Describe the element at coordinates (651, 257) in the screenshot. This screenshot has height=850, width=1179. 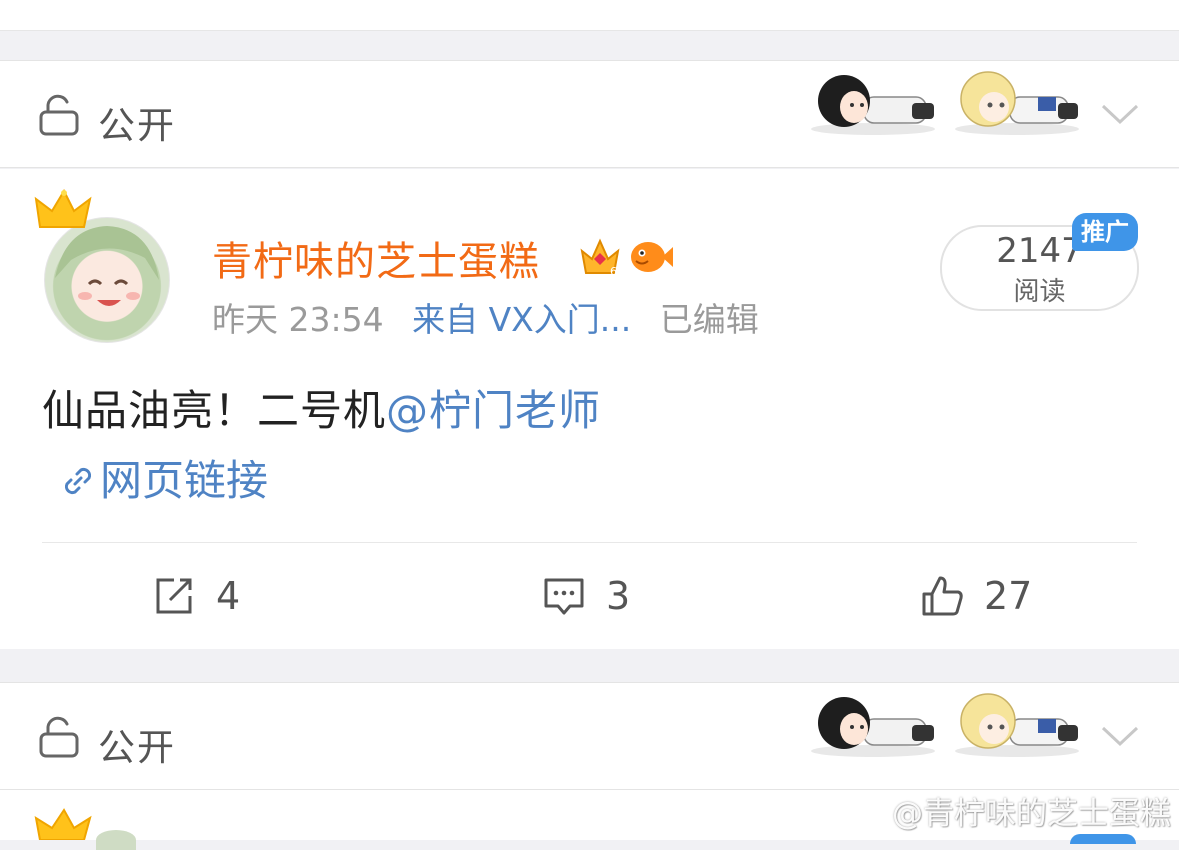
I see `fish-badge-icon` at that location.